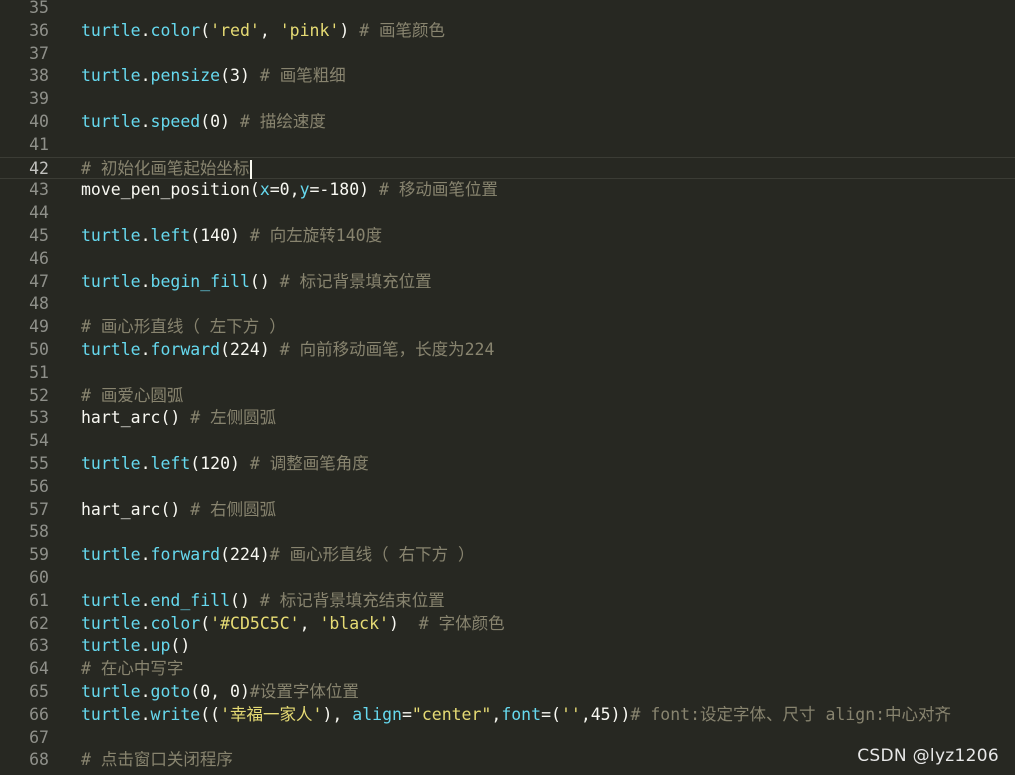  What do you see at coordinates (245, 555) in the screenshot?
I see `code-token: (224)` at bounding box center [245, 555].